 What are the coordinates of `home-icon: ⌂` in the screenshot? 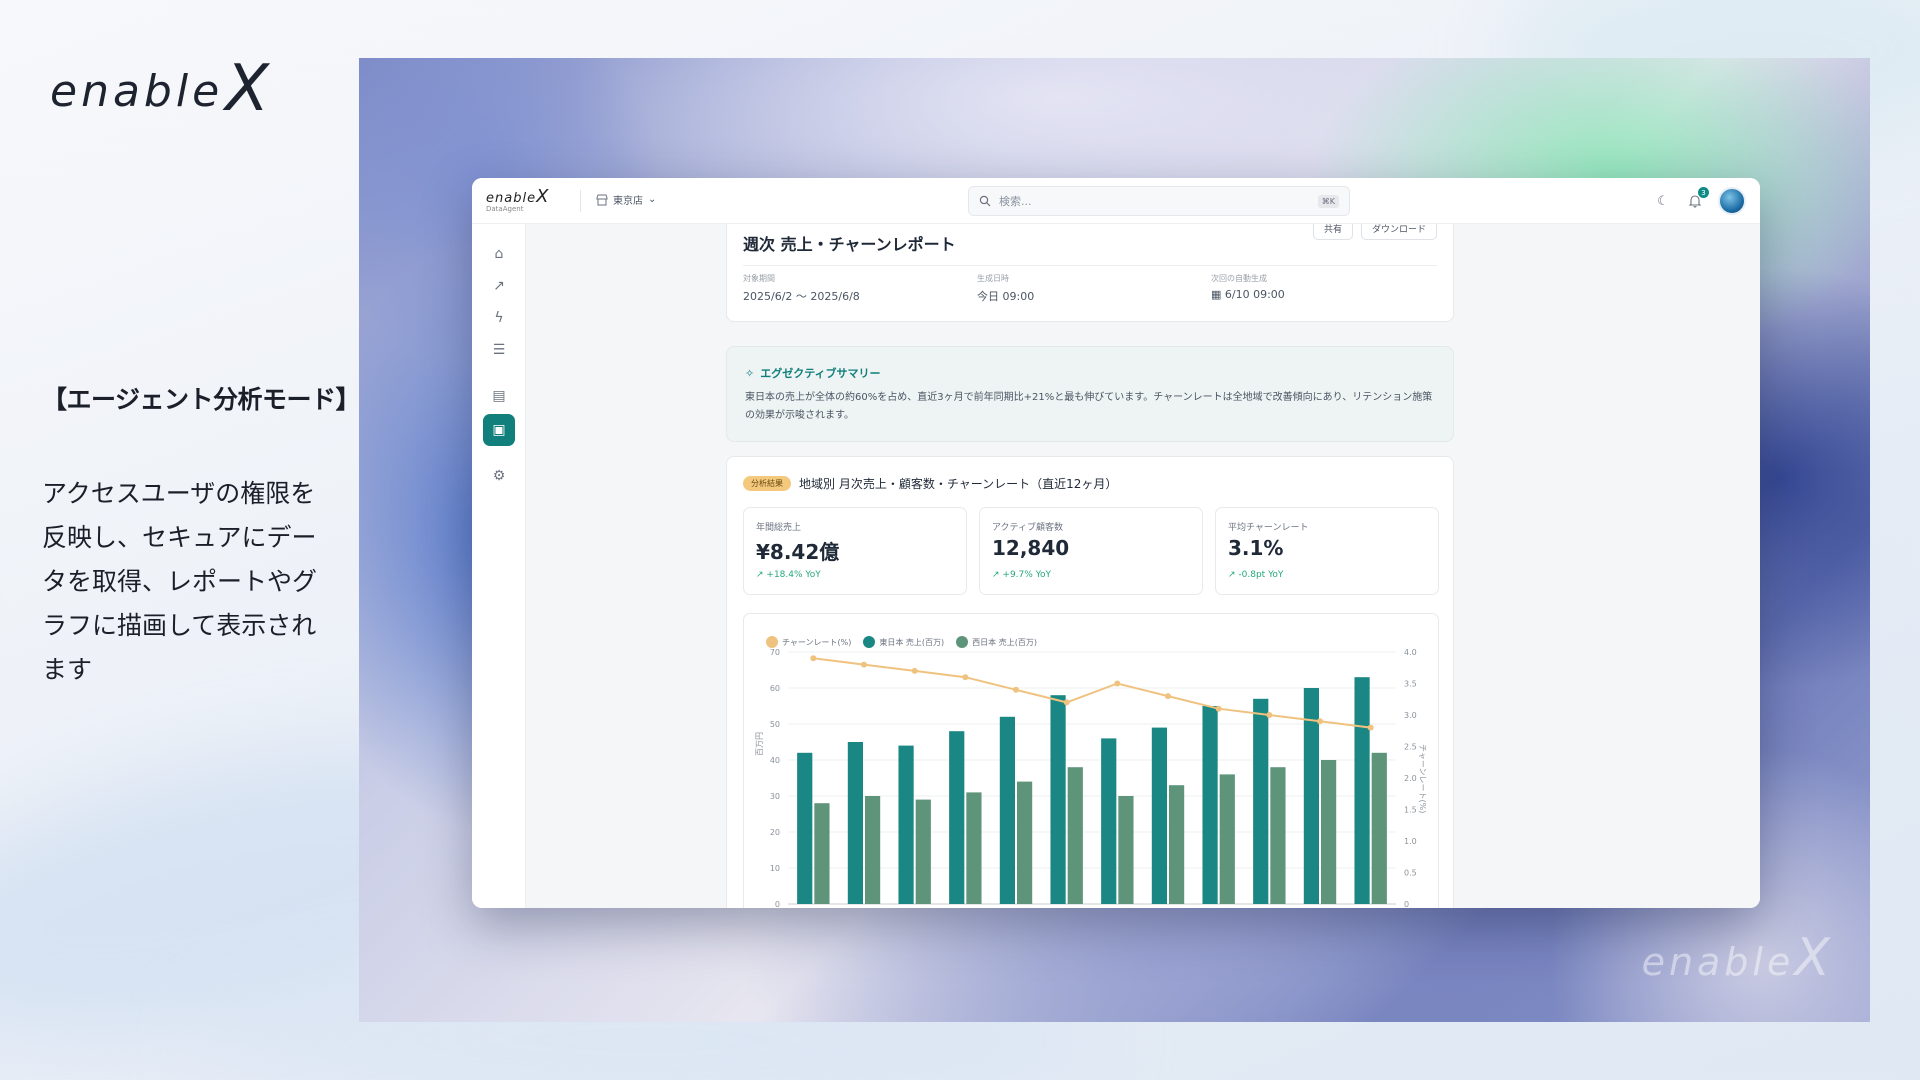 It's located at (499, 254).